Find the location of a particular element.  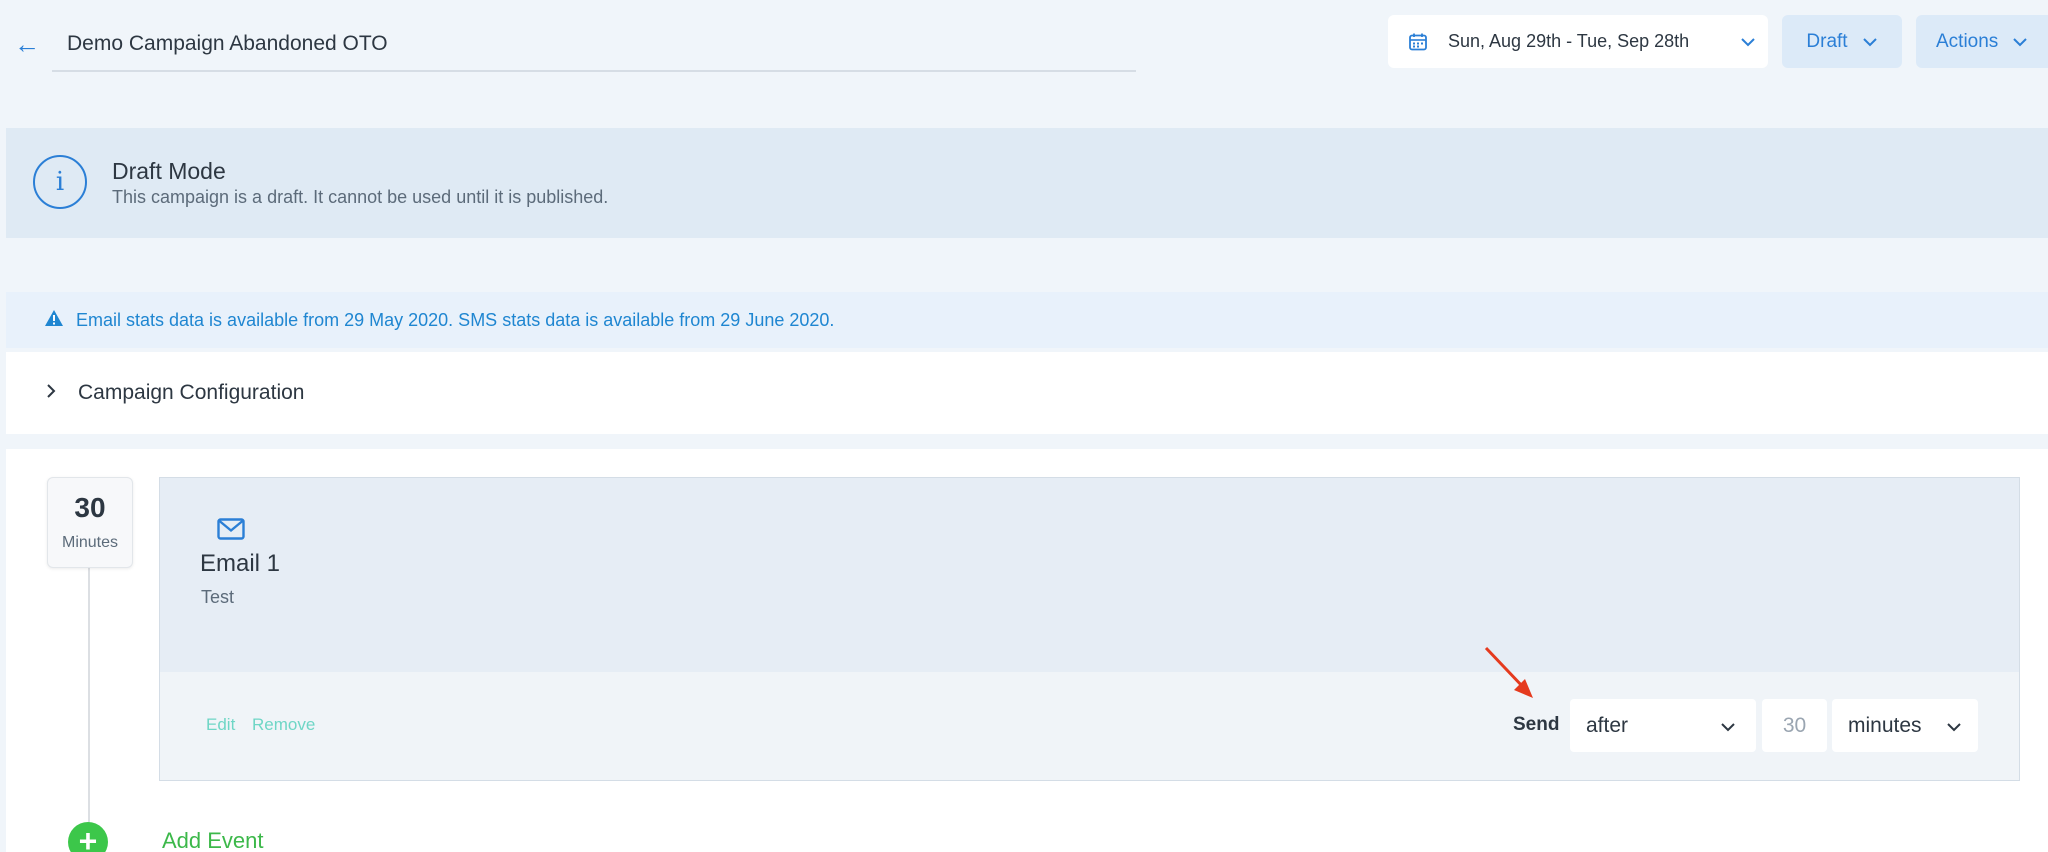

send-delay-unit-select: minutes is located at coordinates (1905, 725).